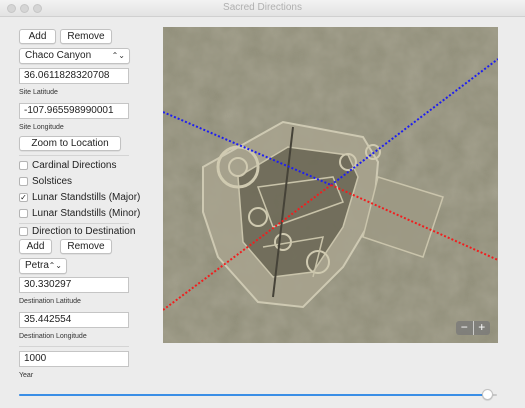  I want to click on option-lunar-major: ✓ Lunar Standstills (Major), so click(84, 198).